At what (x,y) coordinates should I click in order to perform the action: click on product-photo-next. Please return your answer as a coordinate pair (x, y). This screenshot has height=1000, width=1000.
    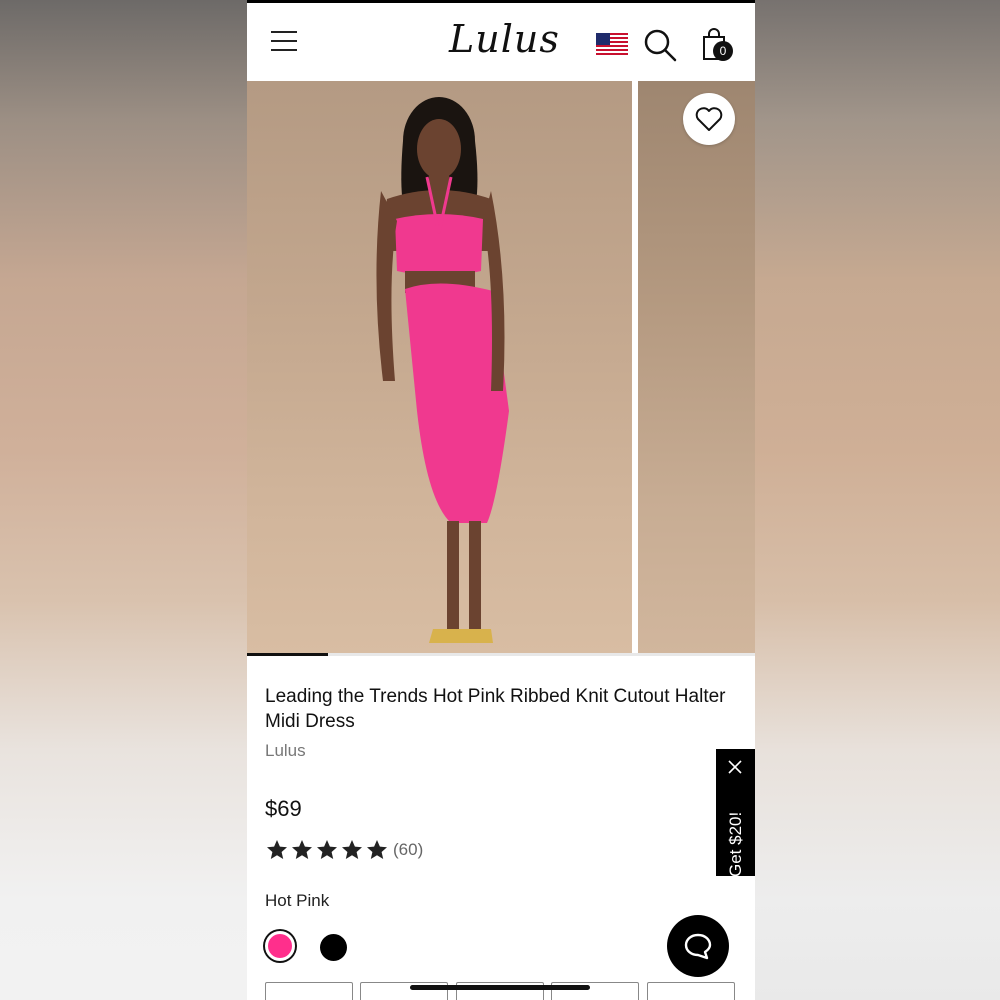
    Looking at the image, I should click on (696, 367).